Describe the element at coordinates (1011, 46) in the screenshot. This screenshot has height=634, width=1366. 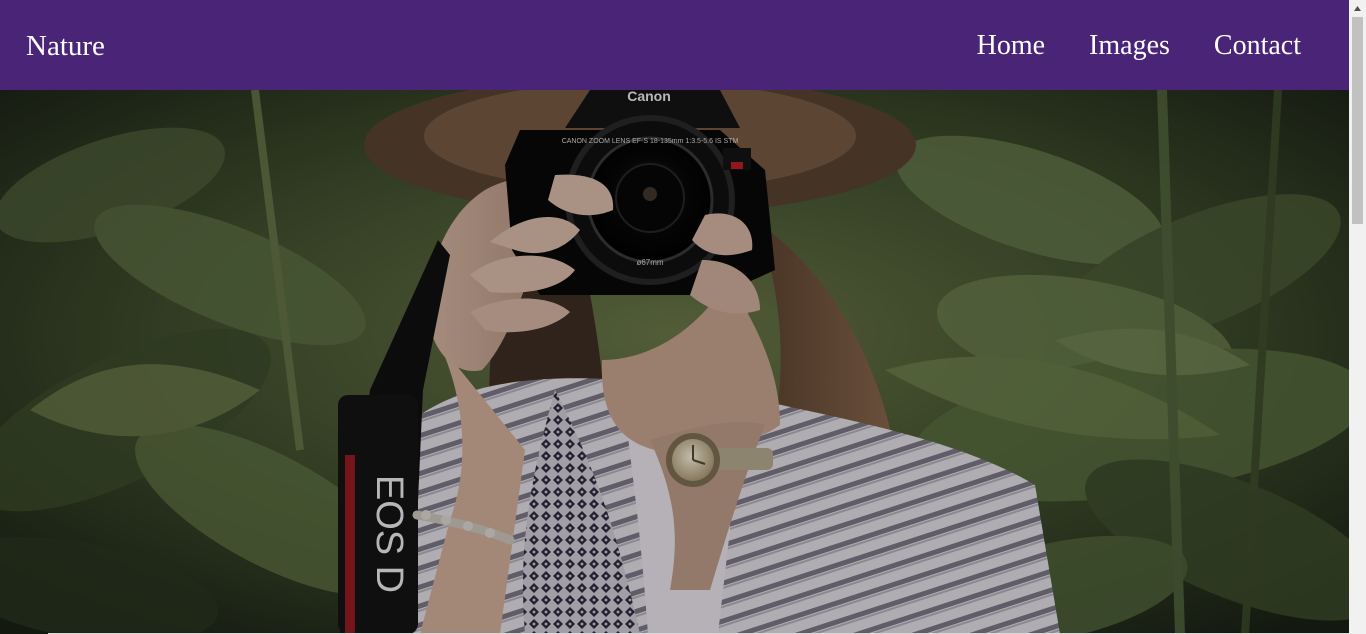
I see `nav-home-link: Home` at that location.